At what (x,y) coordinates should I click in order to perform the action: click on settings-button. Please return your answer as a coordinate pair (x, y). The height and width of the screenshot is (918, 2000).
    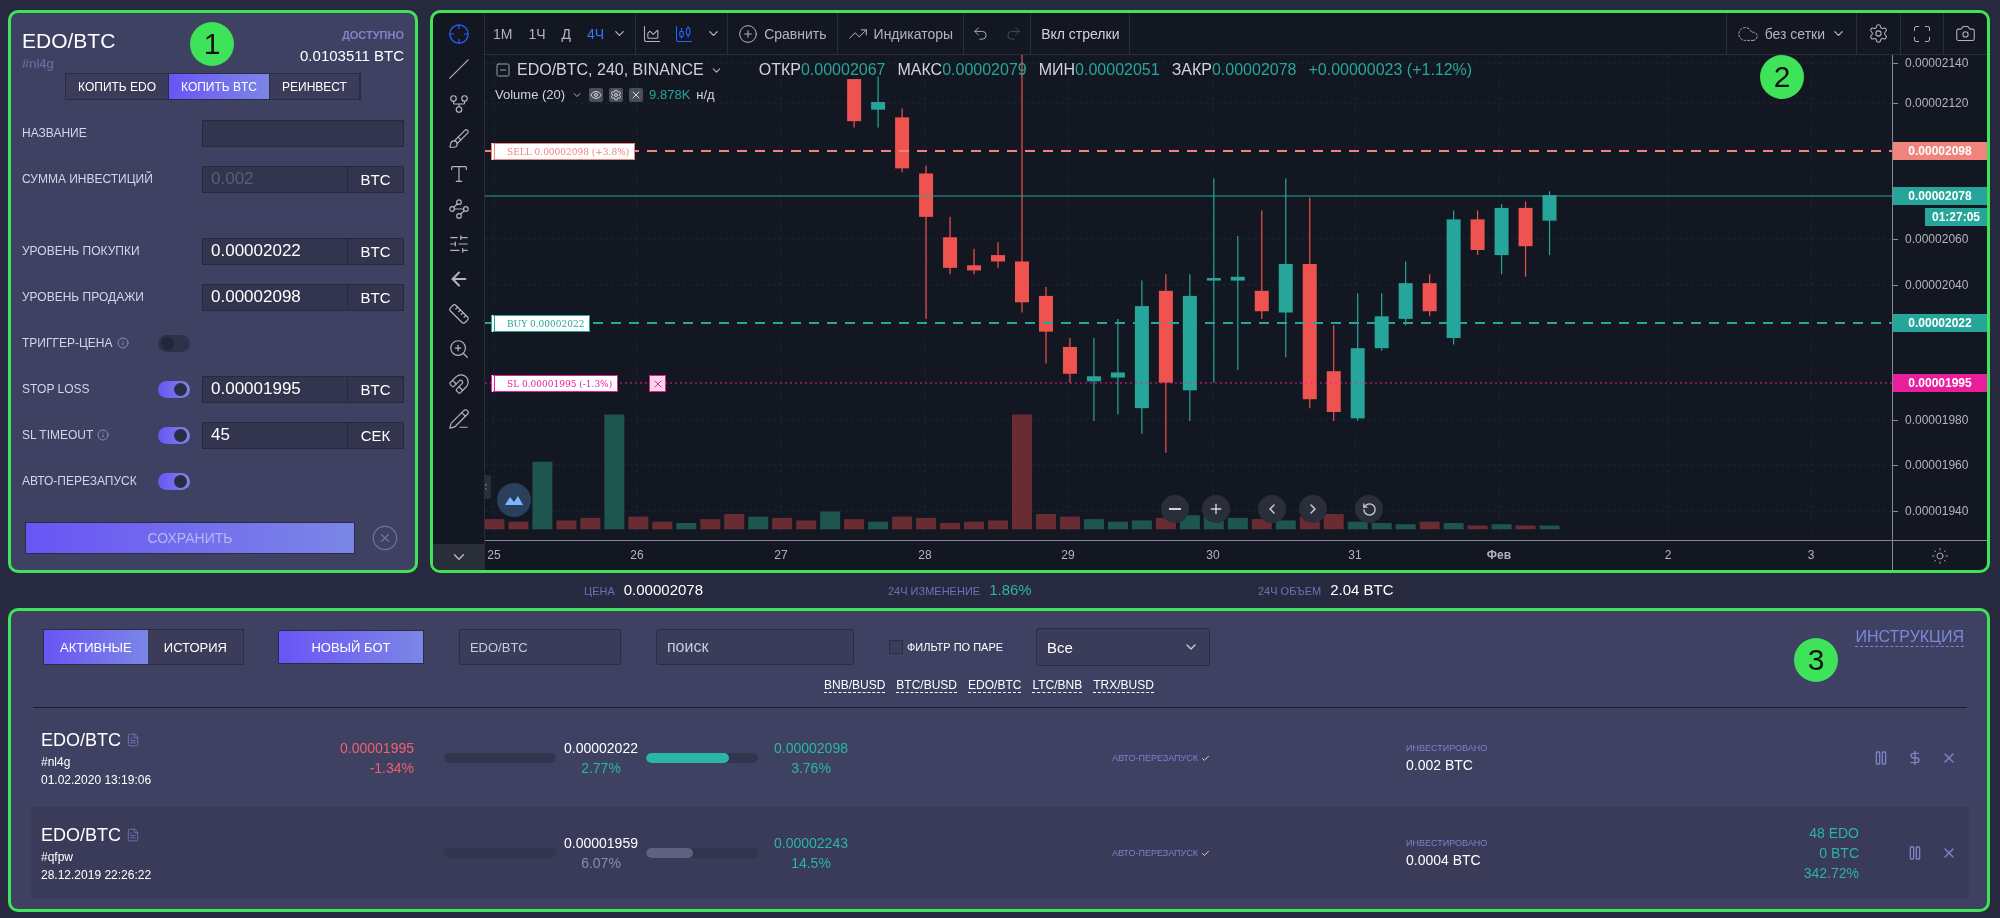
    Looking at the image, I should click on (616, 94).